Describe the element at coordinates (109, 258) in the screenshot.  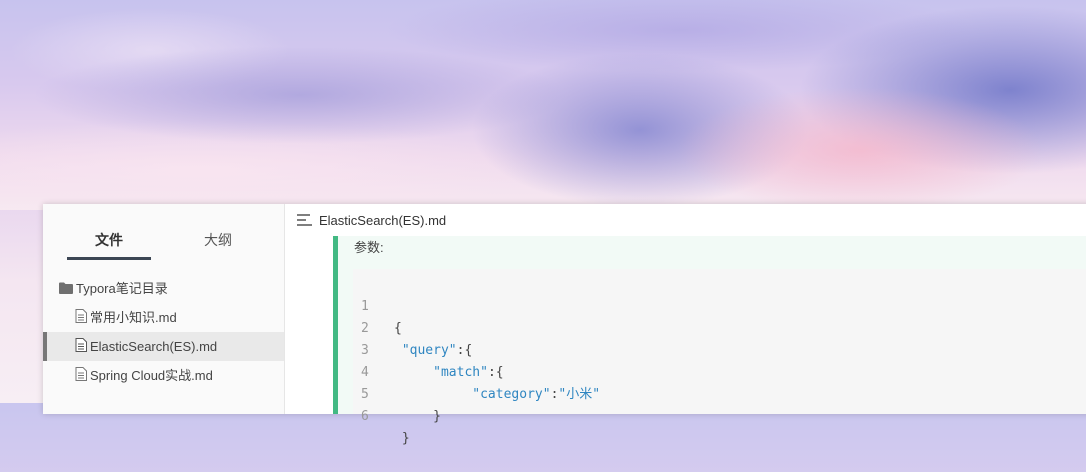
I see `active-tab-indicator` at that location.